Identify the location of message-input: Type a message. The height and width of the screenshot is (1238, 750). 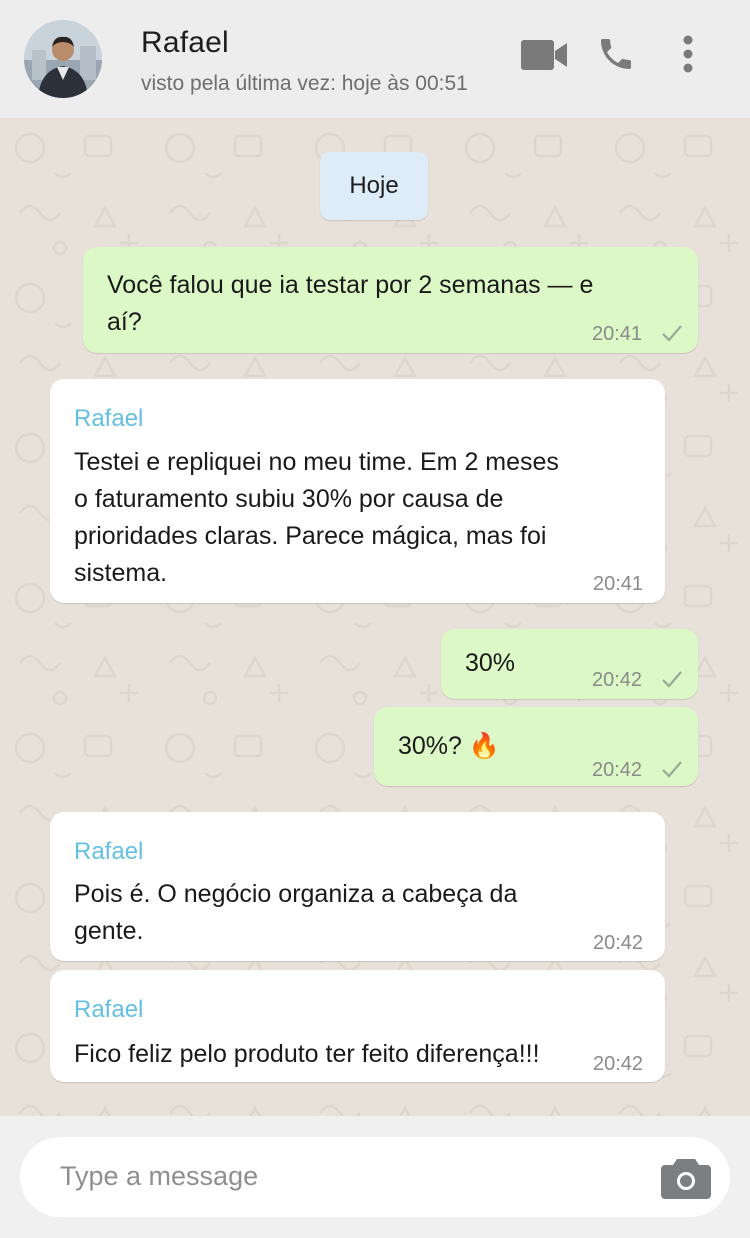
(375, 1177).